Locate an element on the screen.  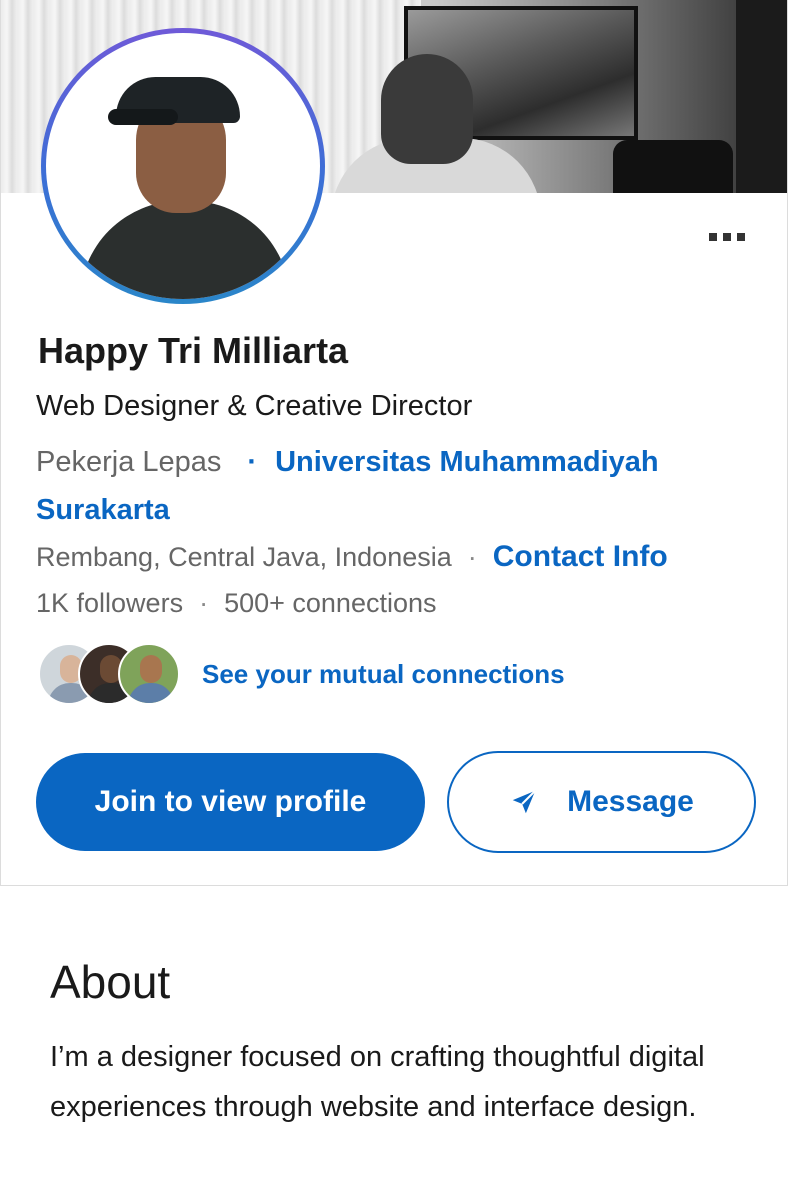
more-options-button is located at coordinates (727, 237).